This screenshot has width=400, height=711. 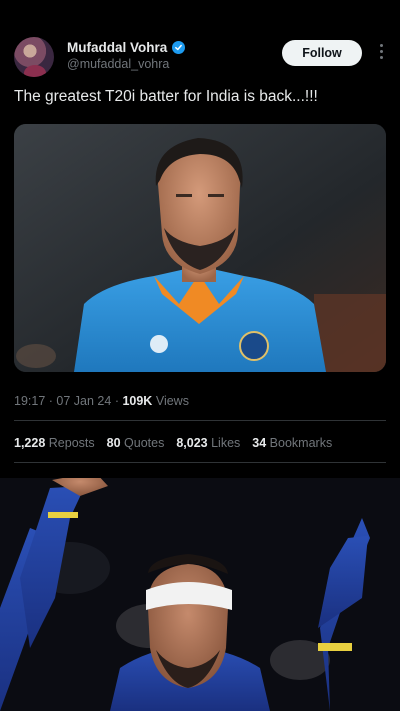 I want to click on views-count: 109K, so click(x=137, y=401).